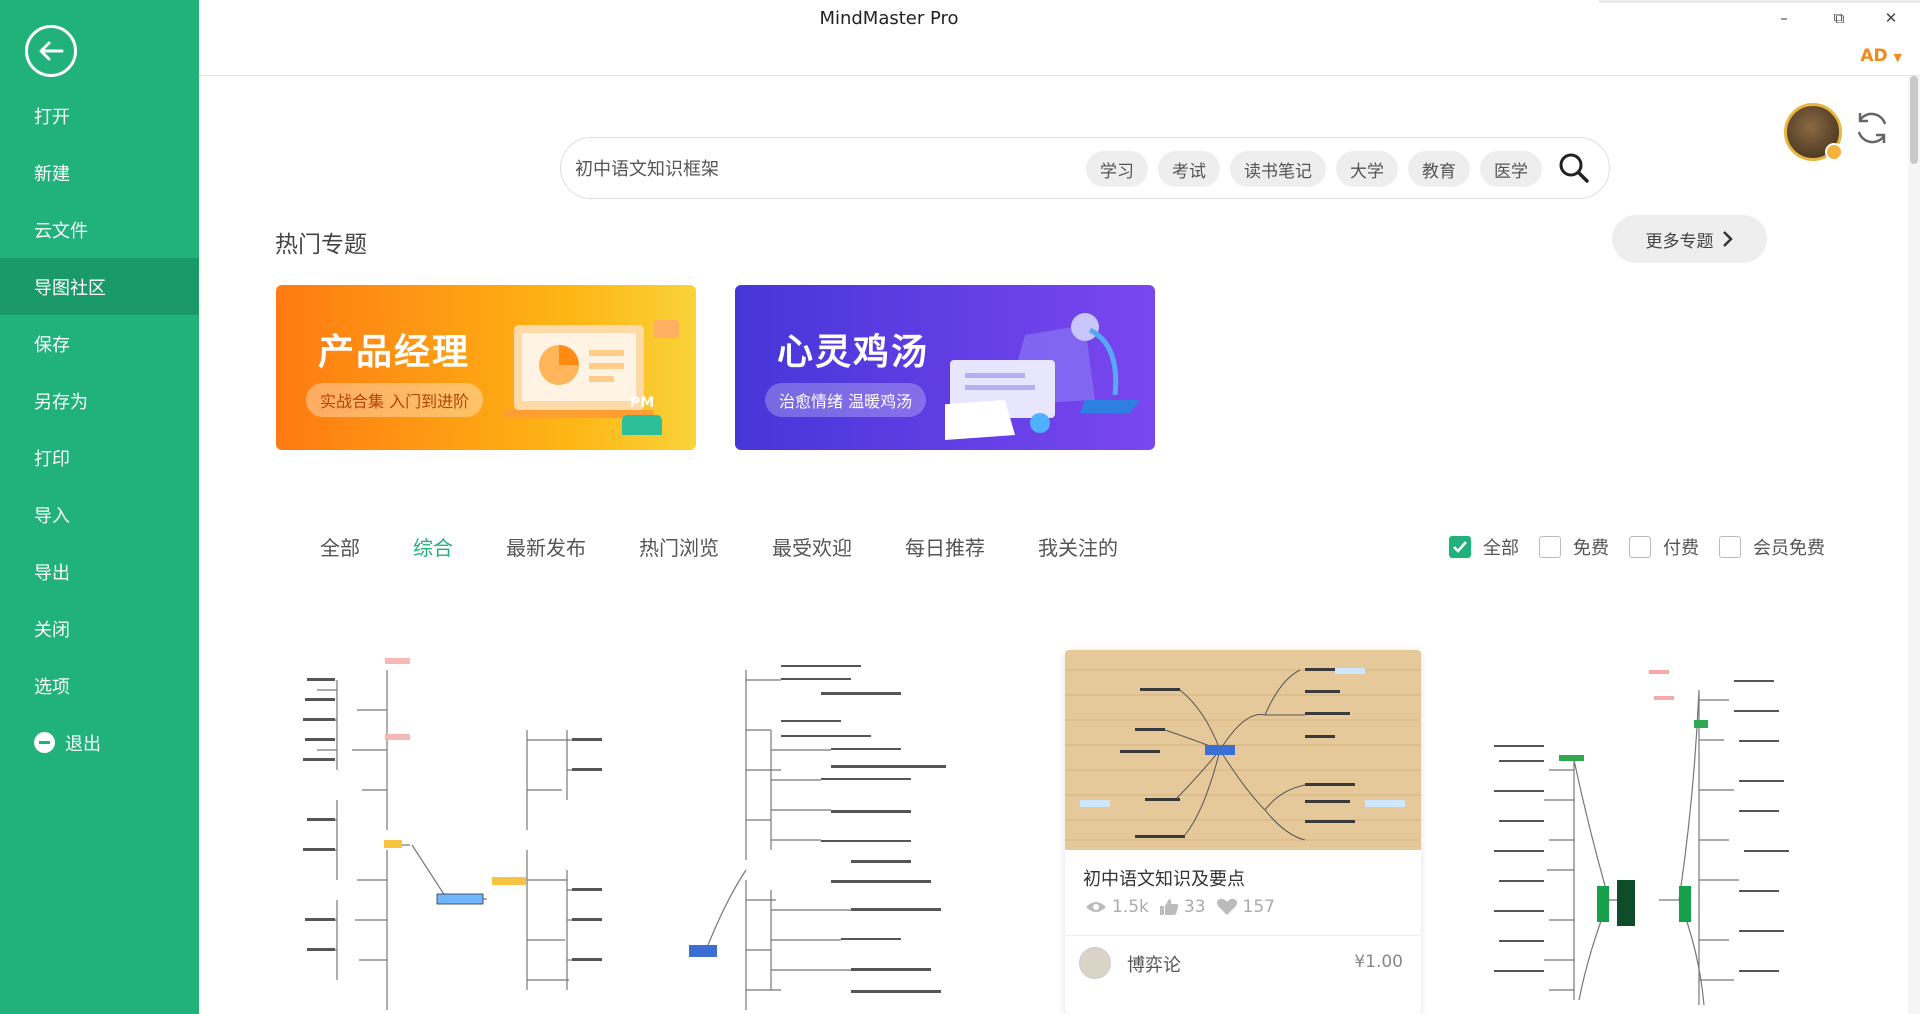 Image resolution: width=1920 pixels, height=1014 pixels. I want to click on tab-daily-picks: 每日推荐, so click(945, 546).